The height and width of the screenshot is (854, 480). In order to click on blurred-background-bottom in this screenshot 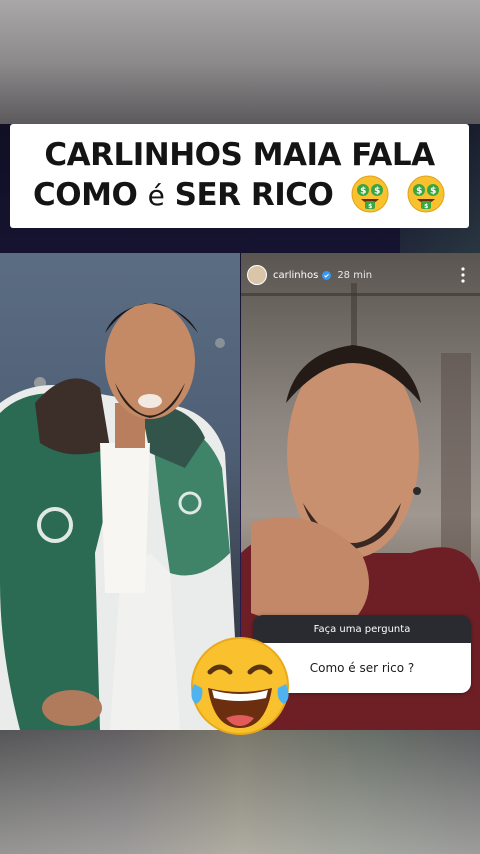, I will do `click(240, 792)`.